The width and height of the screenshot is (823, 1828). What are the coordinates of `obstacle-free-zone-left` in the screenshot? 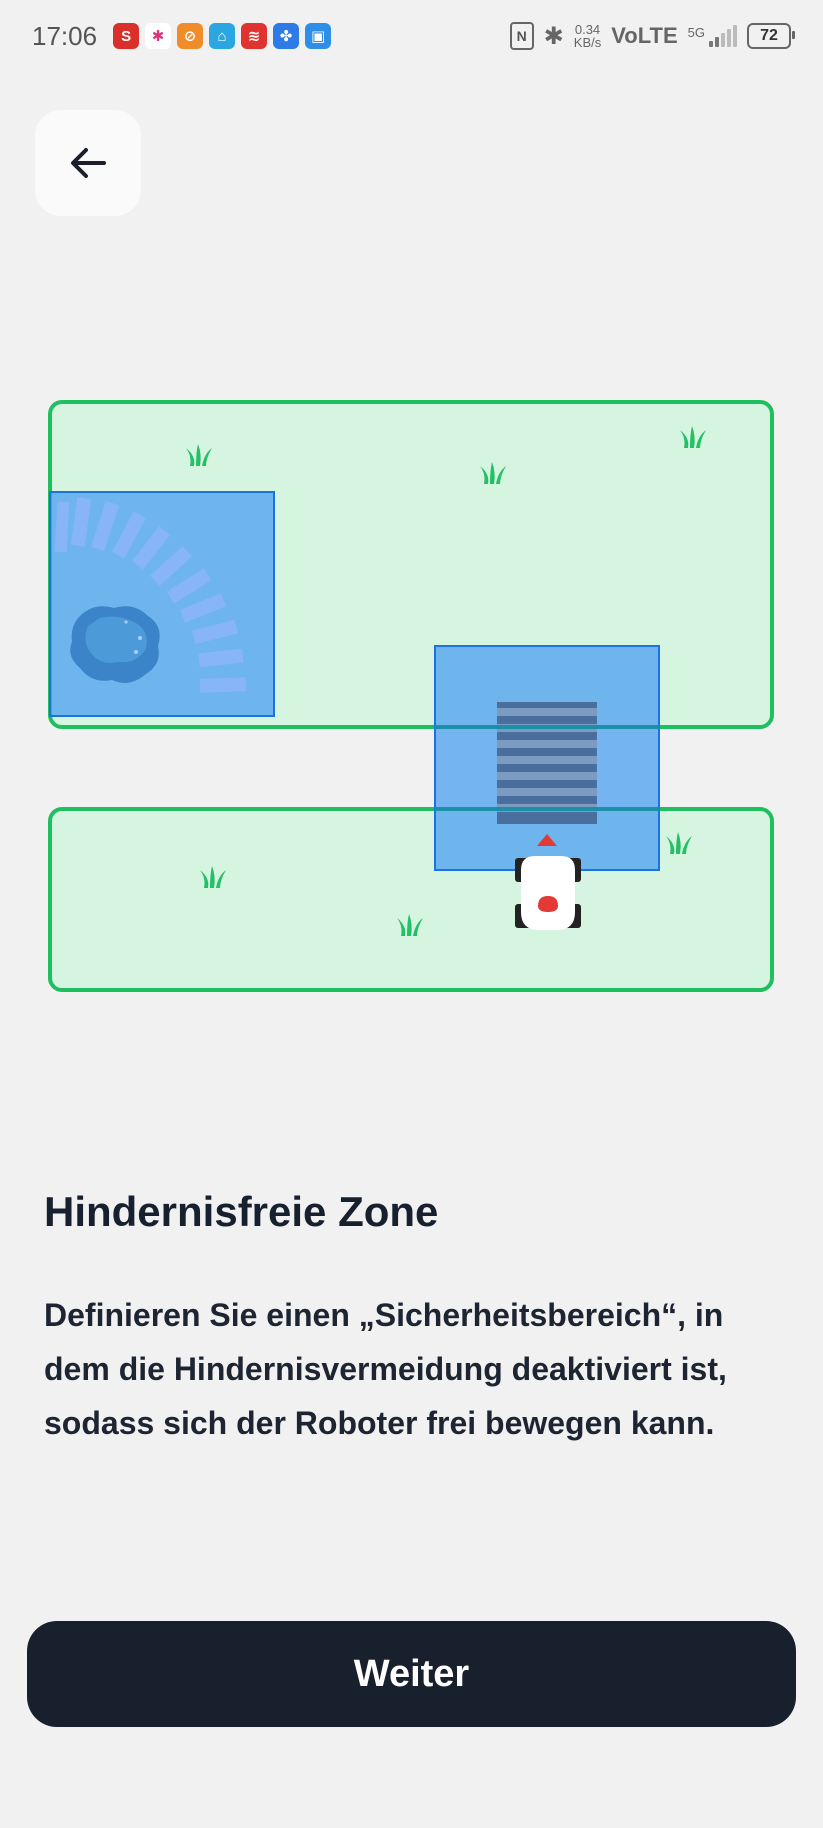 It's located at (162, 604).